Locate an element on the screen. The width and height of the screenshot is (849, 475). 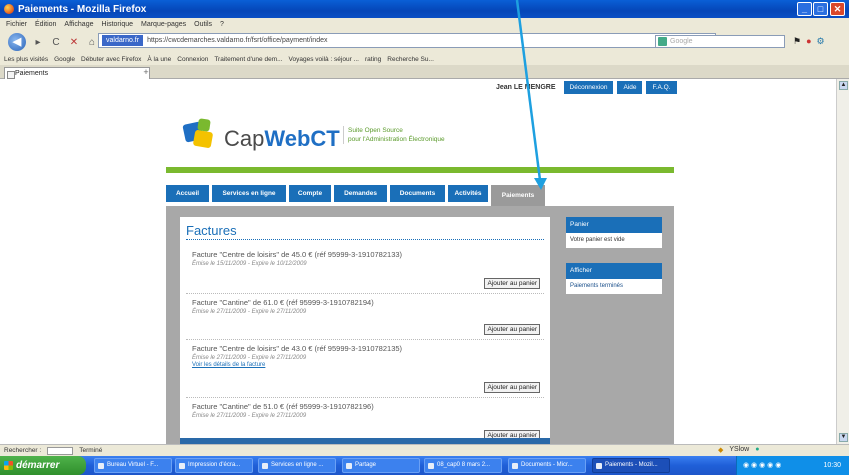
logout-button: Déconnexion is located at coordinates (588, 87).